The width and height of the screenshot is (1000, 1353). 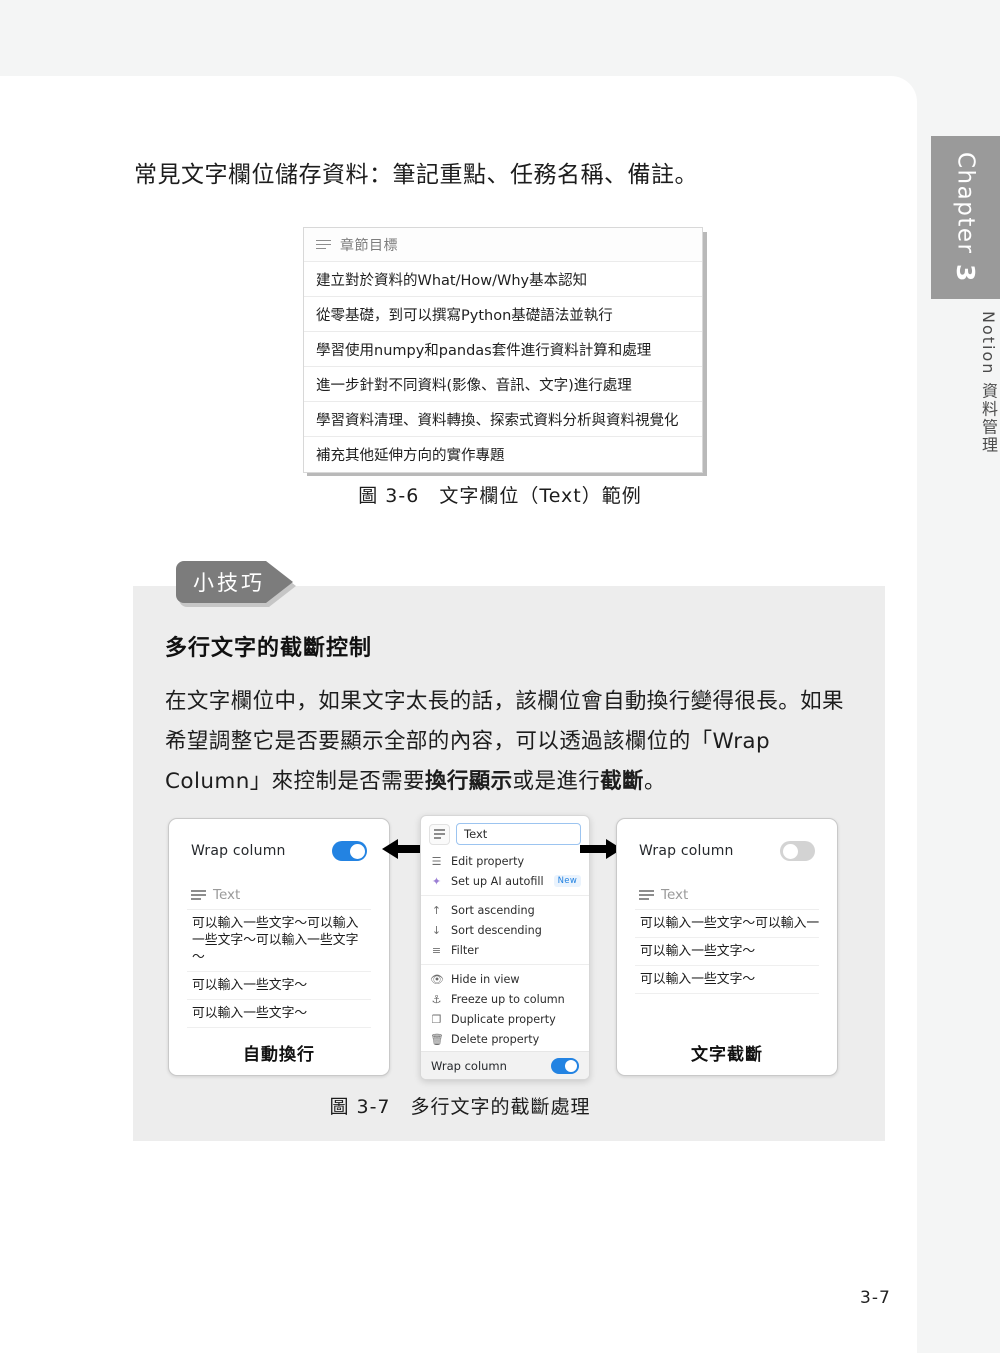 What do you see at coordinates (556, 781) in the screenshot?
I see `tip-paragraph-part2: 或是進行` at bounding box center [556, 781].